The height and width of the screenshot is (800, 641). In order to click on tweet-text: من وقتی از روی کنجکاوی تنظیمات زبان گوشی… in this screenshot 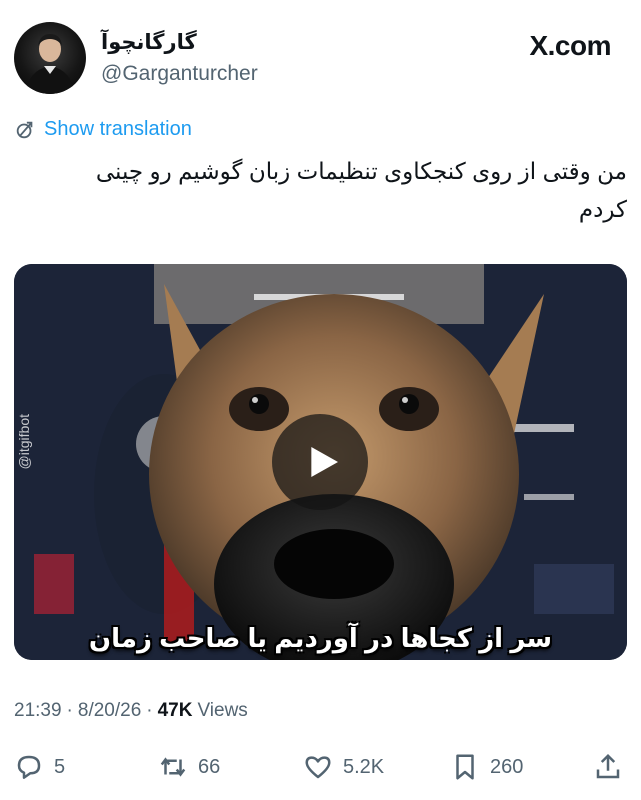, I will do `click(320, 190)`.